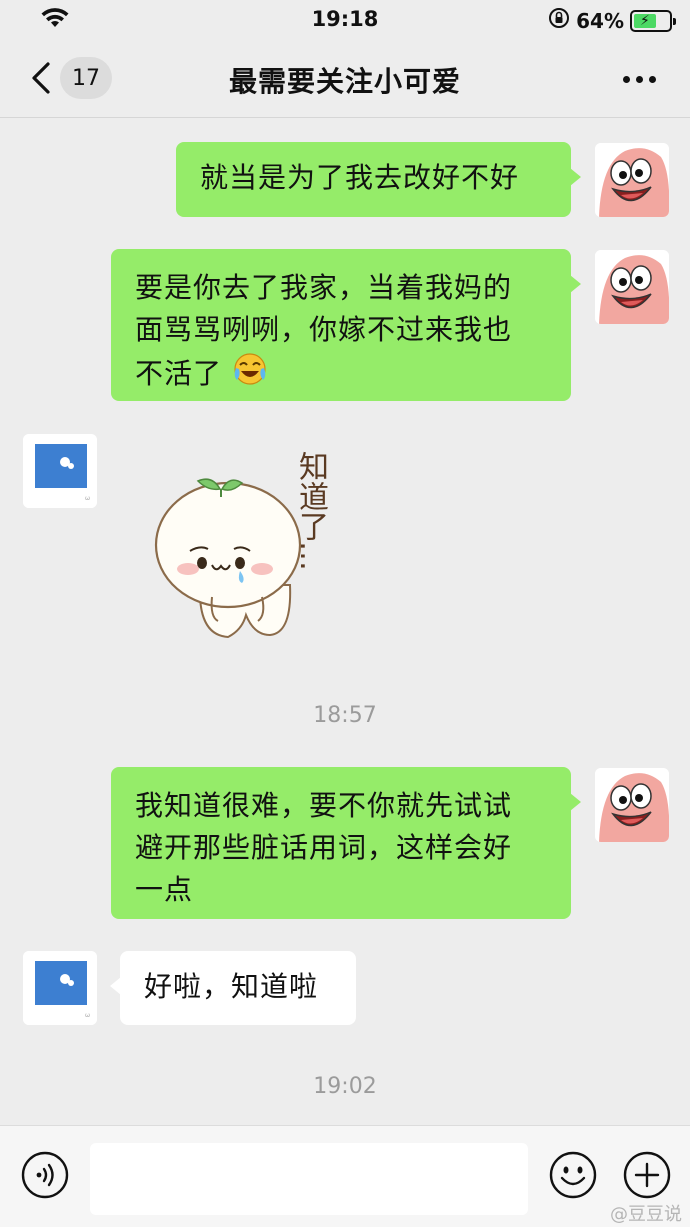 This screenshot has height=1227, width=690. What do you see at coordinates (324, 287) in the screenshot?
I see `message-line: 要是你去了我家，当着我妈的` at bounding box center [324, 287].